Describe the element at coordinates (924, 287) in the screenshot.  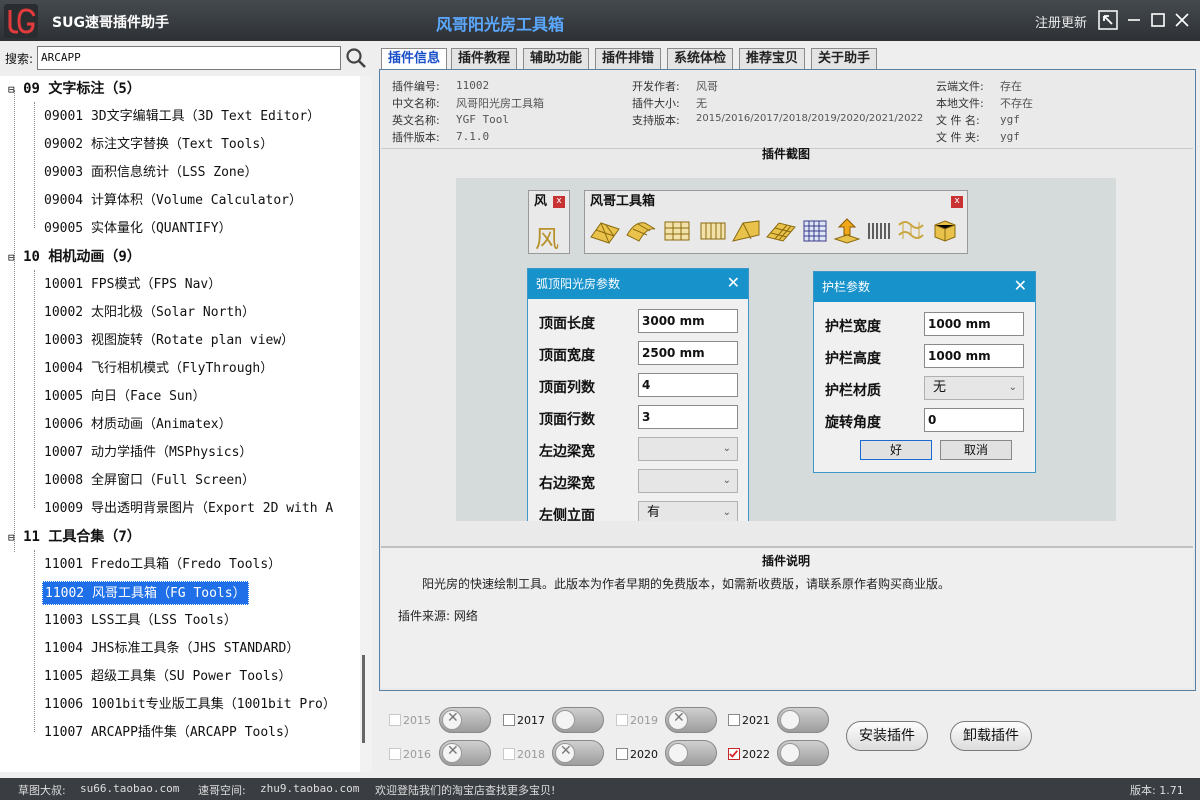
I see `railing-dialog-title: 护栏参数` at that location.